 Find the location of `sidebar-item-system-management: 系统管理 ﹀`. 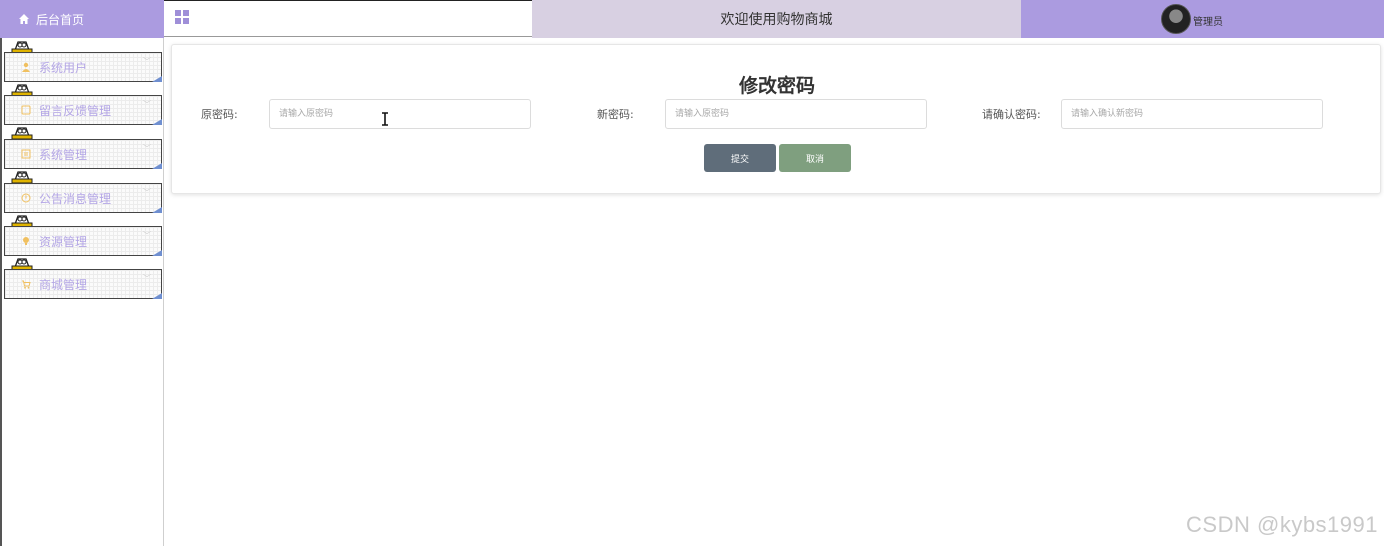

sidebar-item-system-management: 系统管理 ﹀ is located at coordinates (83, 154).